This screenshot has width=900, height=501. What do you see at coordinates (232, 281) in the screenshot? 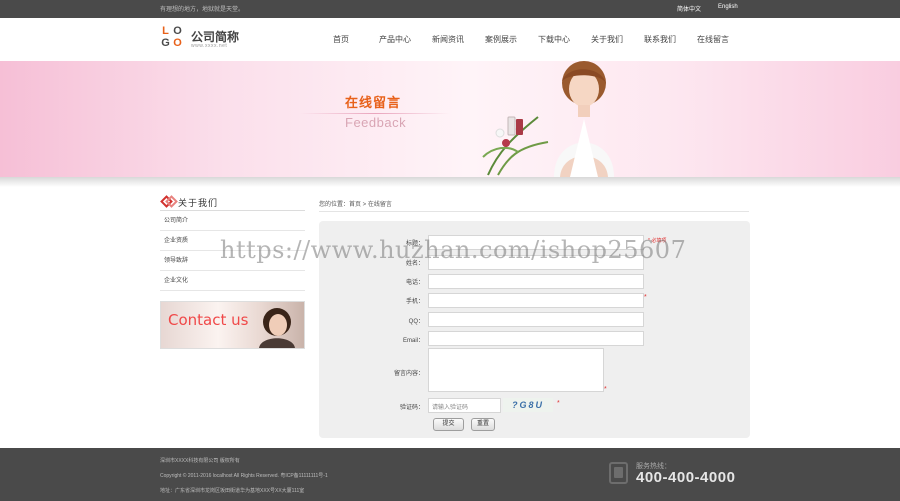
I see `sidebar-item-culture: 企业文化` at bounding box center [232, 281].